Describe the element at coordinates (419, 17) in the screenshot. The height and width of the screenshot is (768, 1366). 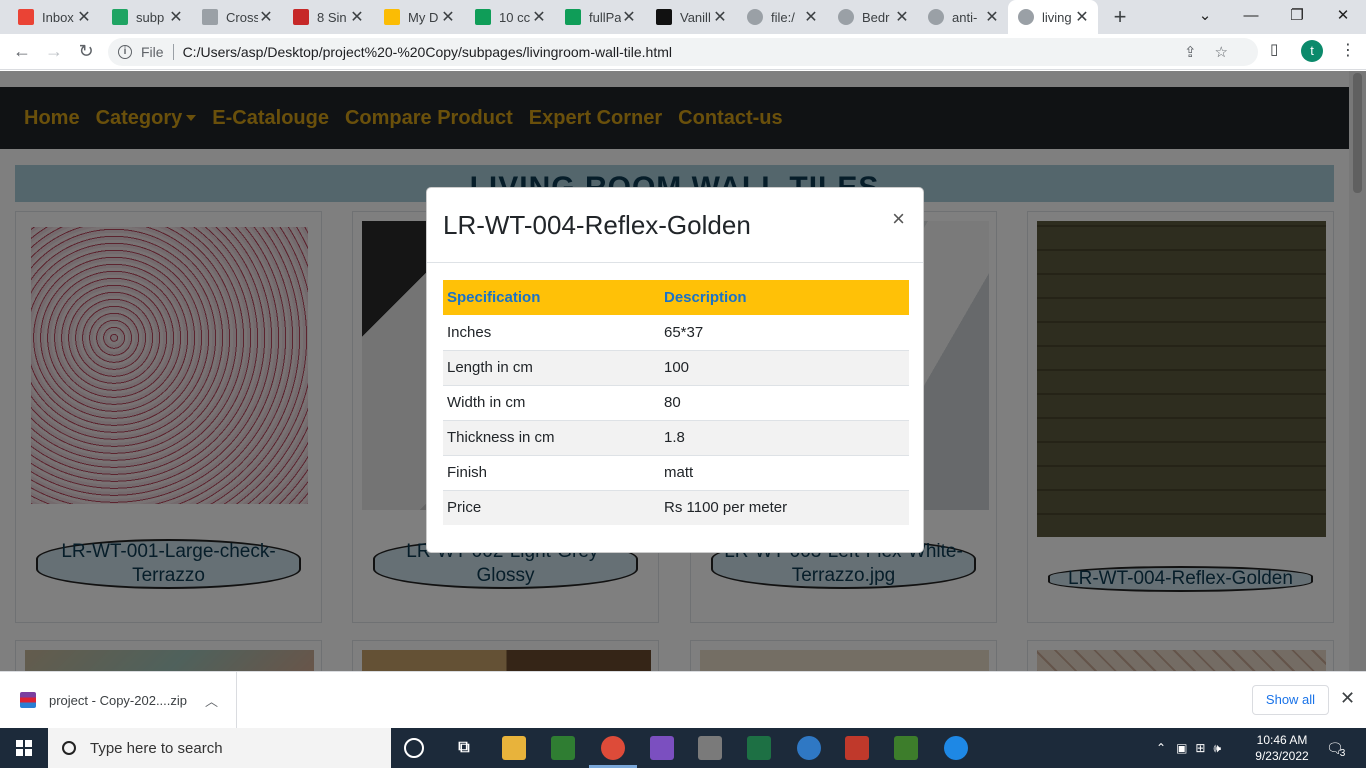
I see `tab-myd: My D ✕` at that location.